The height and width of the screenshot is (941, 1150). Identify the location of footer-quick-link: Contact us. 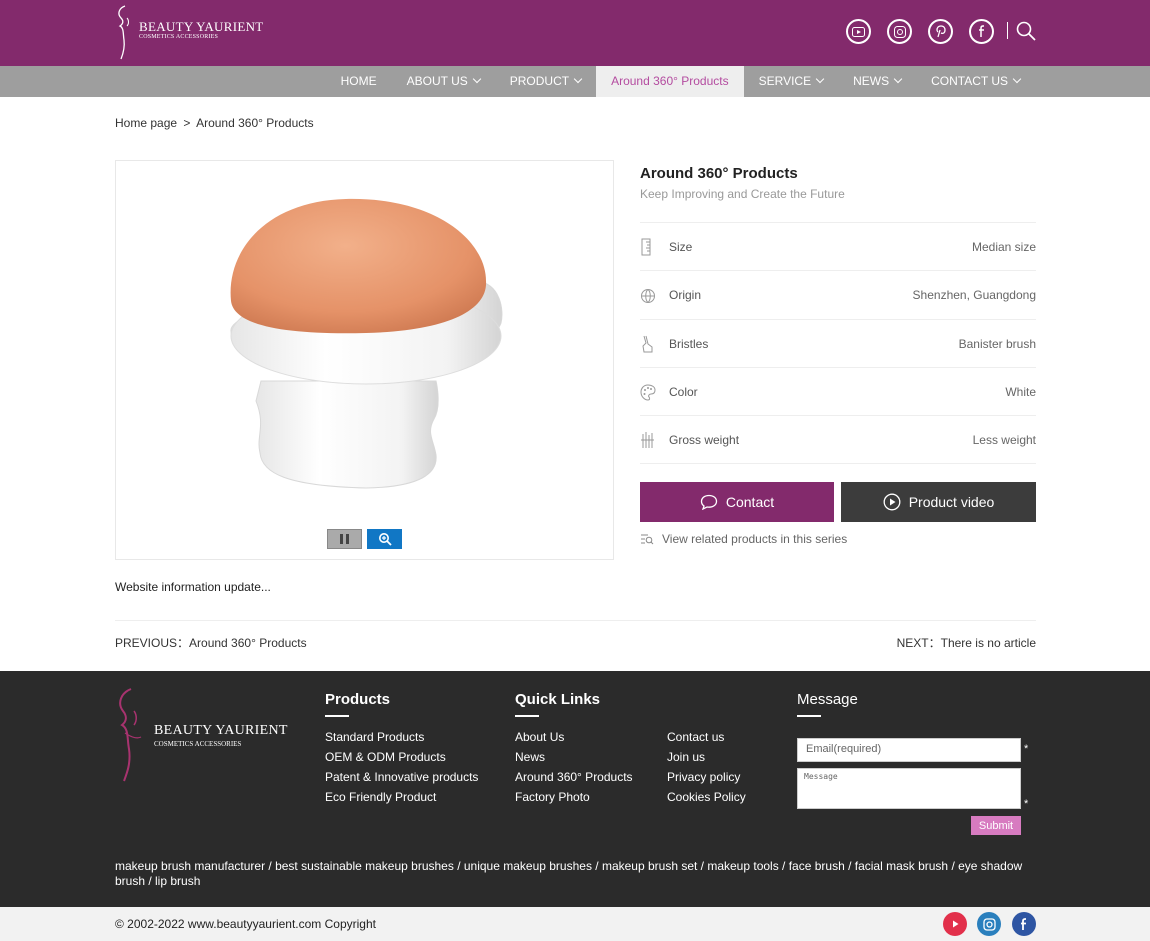
(706, 737).